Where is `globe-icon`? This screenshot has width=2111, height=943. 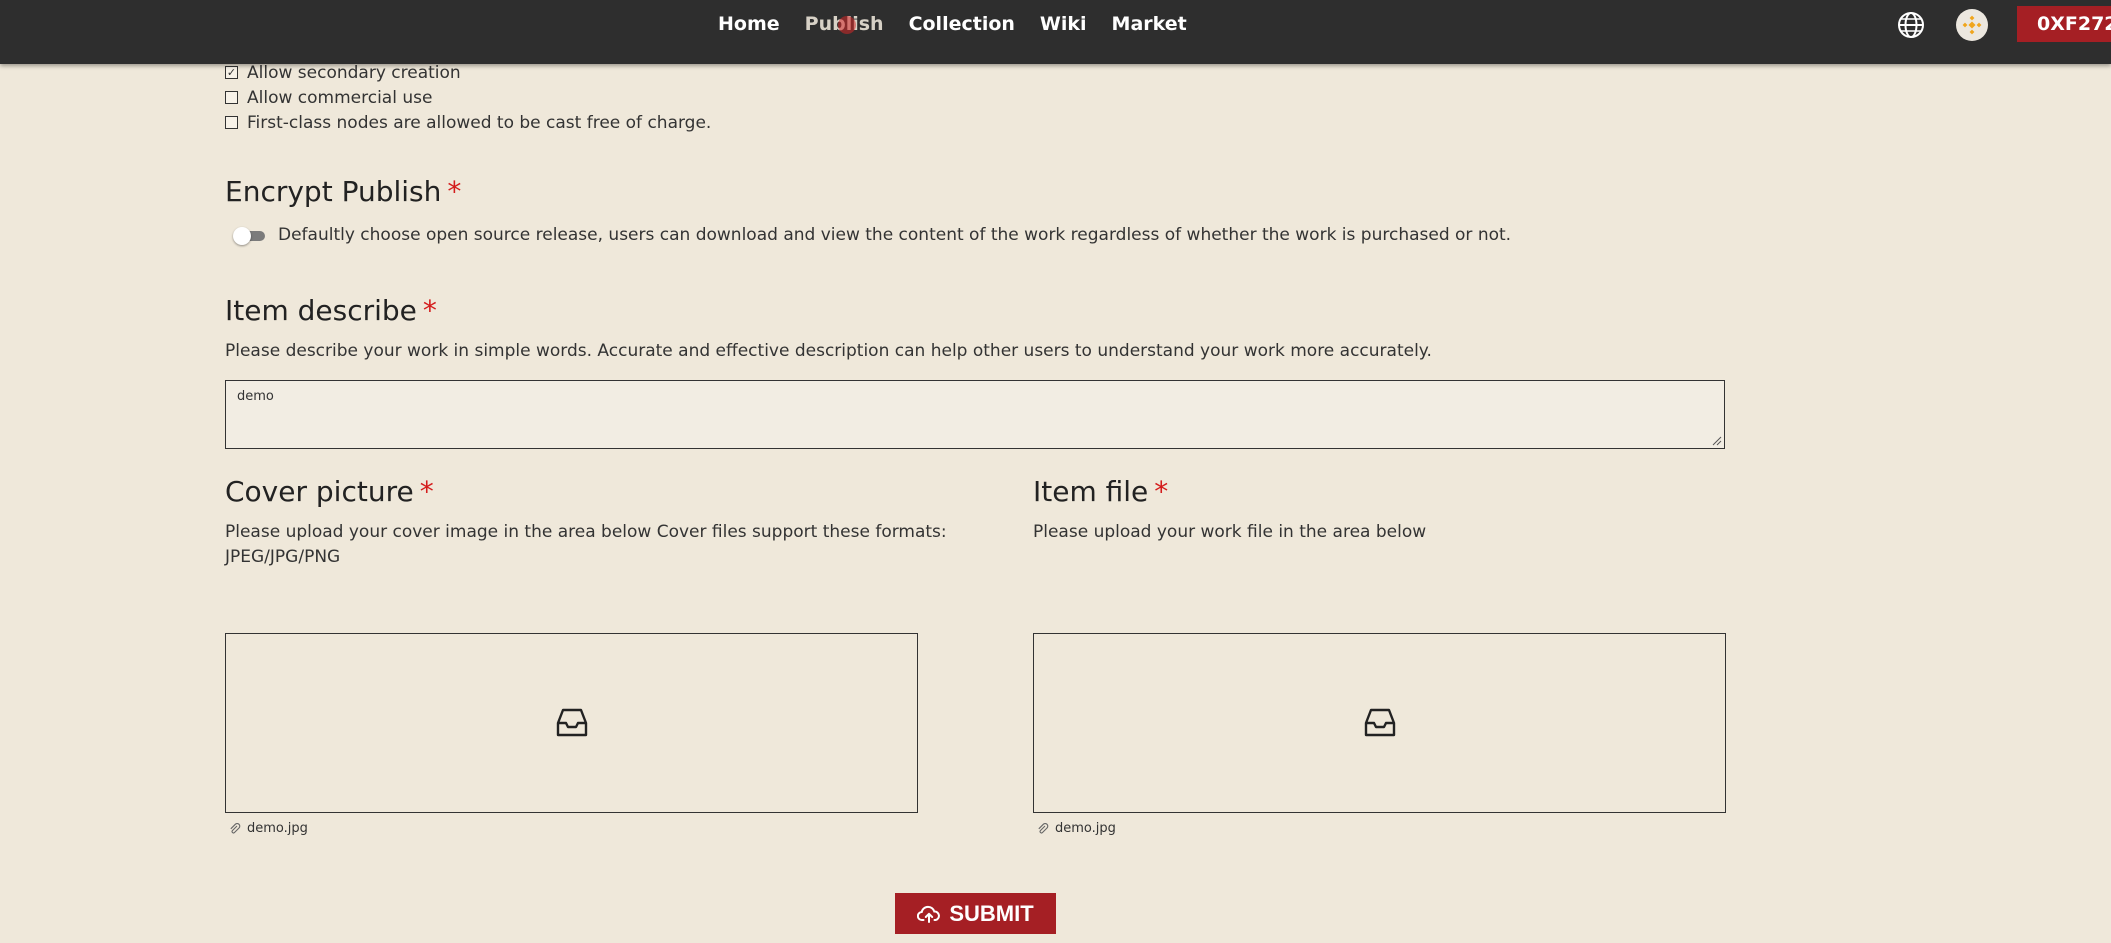 globe-icon is located at coordinates (1911, 25).